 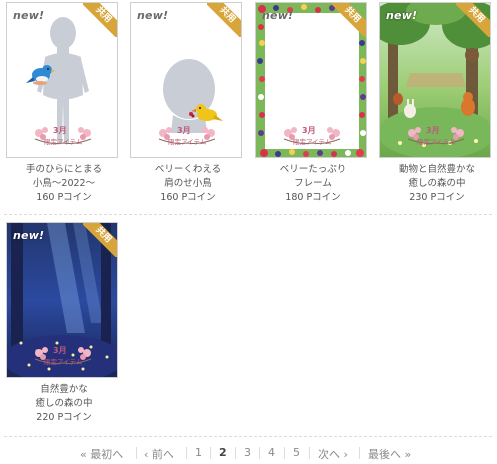 What do you see at coordinates (389, 454) in the screenshot?
I see `pagination-last-link: 最後へ »` at bounding box center [389, 454].